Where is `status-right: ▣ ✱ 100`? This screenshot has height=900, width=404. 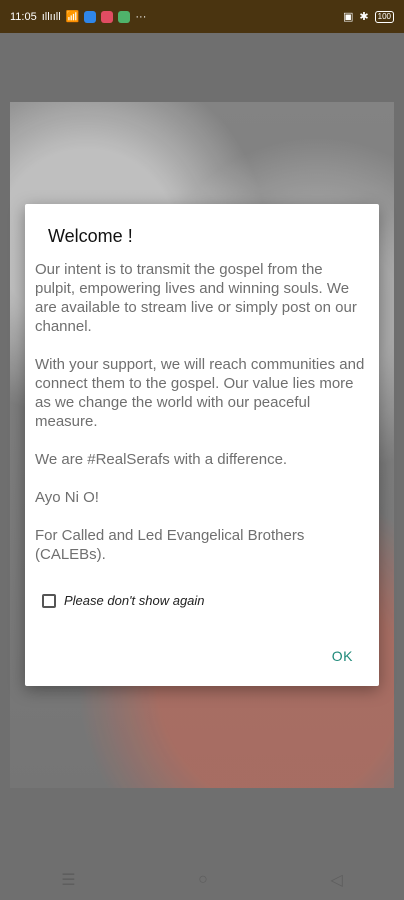 status-right: ▣ ✱ 100 is located at coordinates (368, 16).